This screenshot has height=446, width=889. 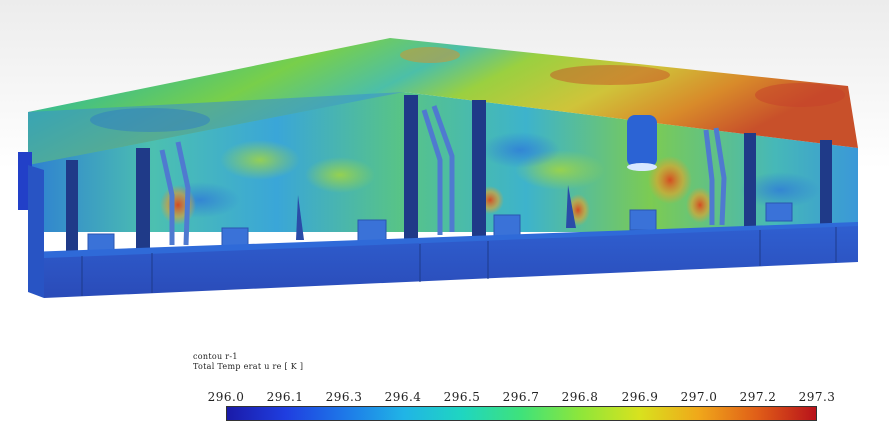 What do you see at coordinates (642, 141) in the screenshot?
I see `cylinder` at bounding box center [642, 141].